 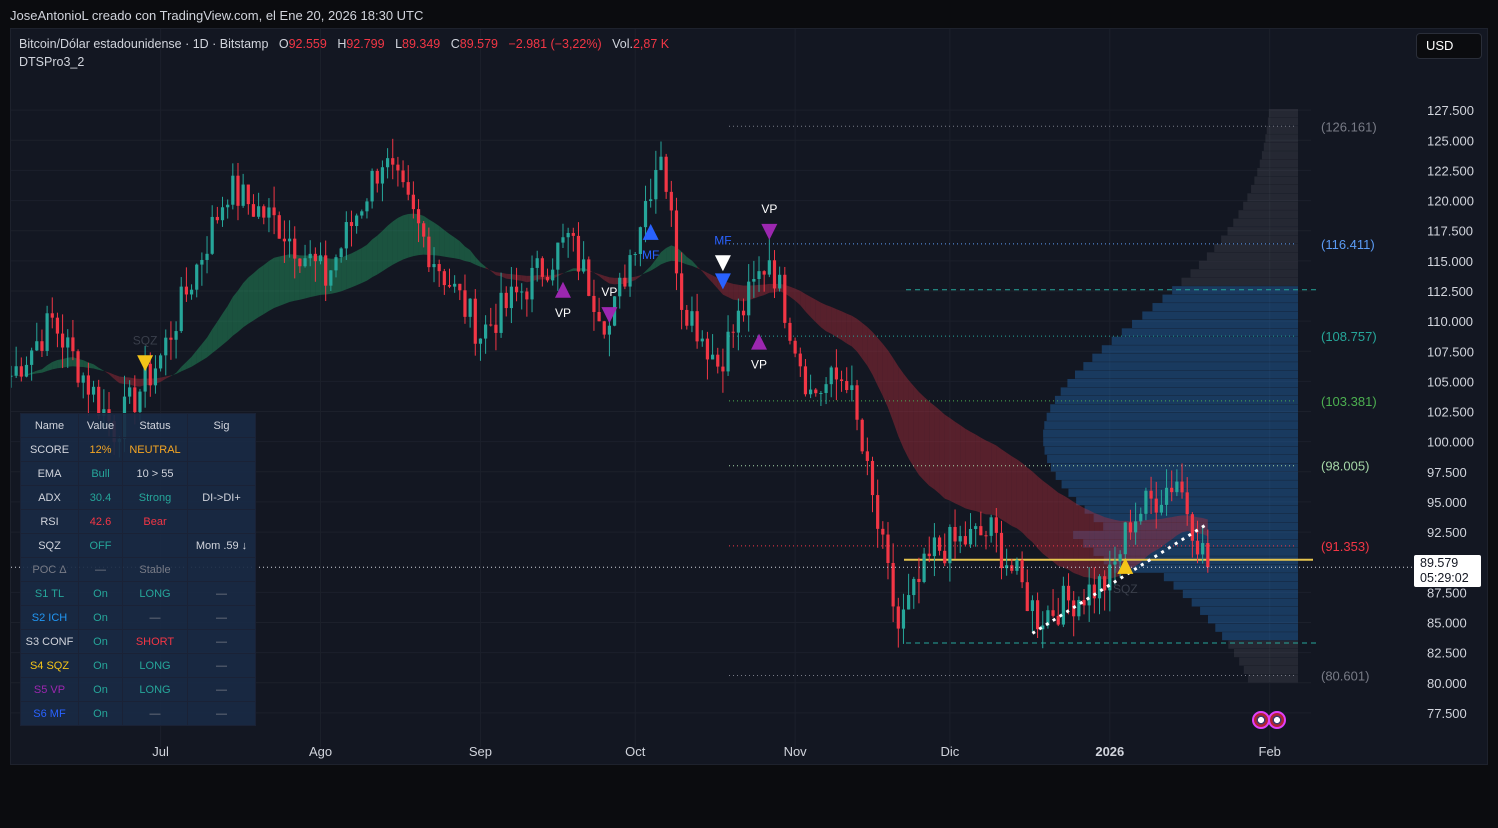 I want to click on last-price-value: 89.579, so click(x=1439, y=563).